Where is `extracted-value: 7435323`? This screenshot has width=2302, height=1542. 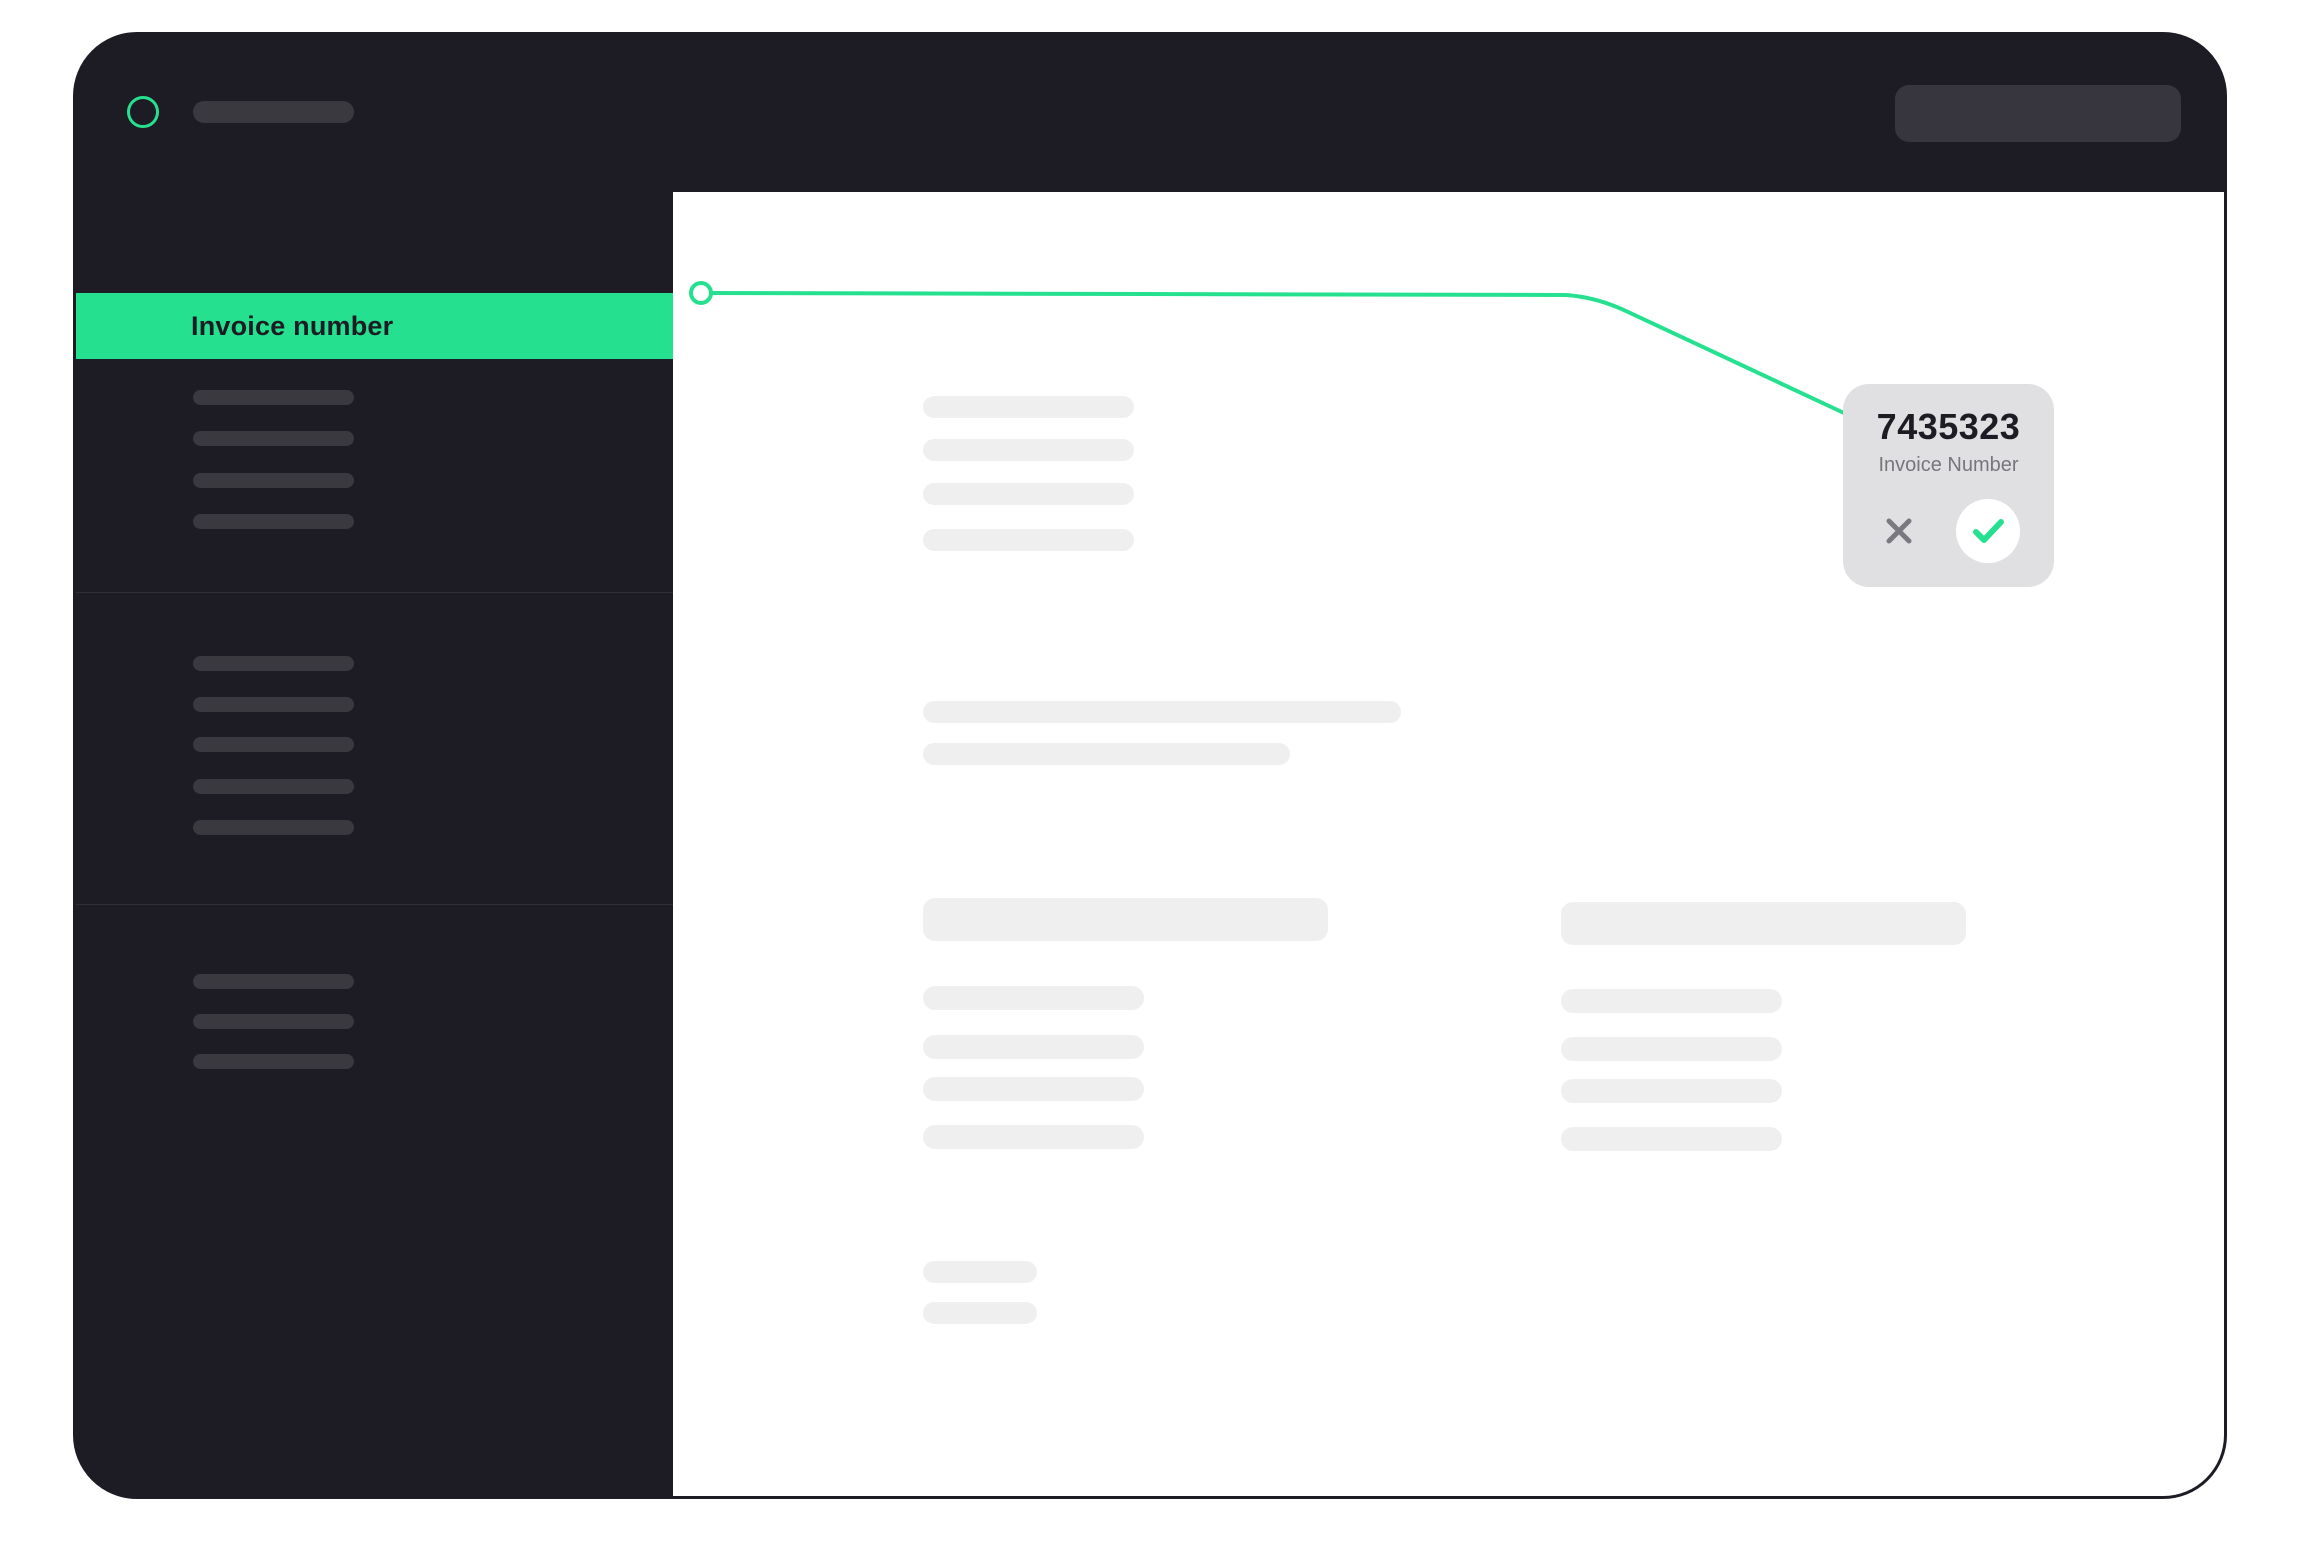 extracted-value: 7435323 is located at coordinates (1948, 426).